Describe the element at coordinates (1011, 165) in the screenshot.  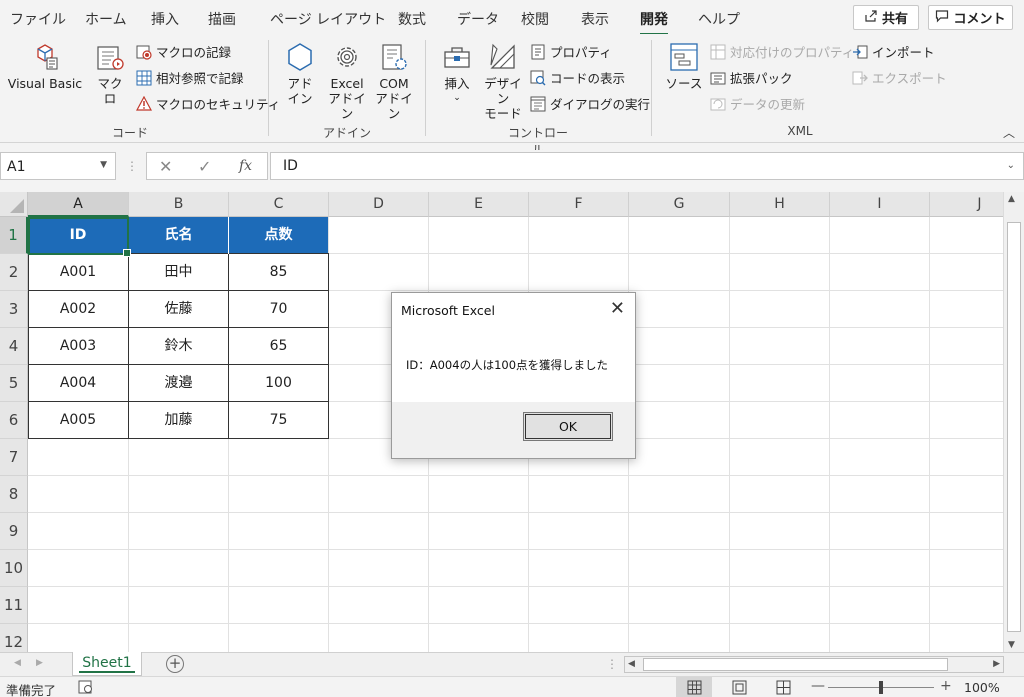
I see `expand-formula-icon: ⌄` at that location.